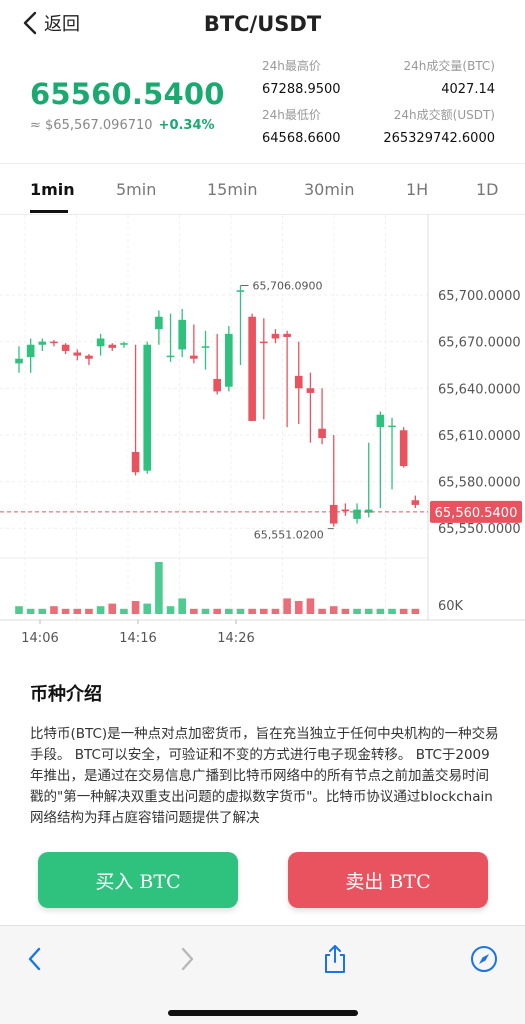 The image size is (525, 1024). What do you see at coordinates (417, 189) in the screenshot?
I see `tab-1h: 1H` at bounding box center [417, 189].